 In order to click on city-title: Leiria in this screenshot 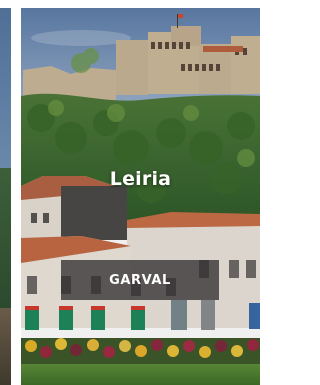, I will do `click(140, 179)`.